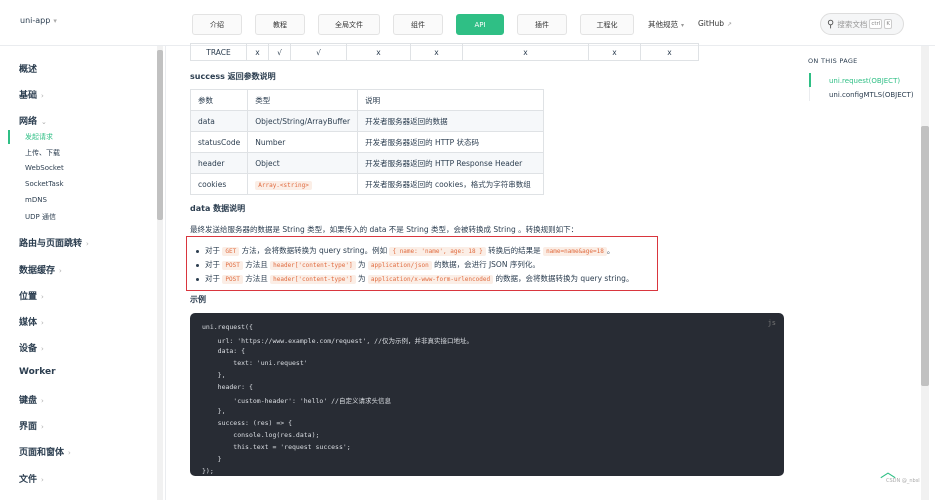 The width and height of the screenshot is (935, 500). I want to click on table-cell: cookies, so click(219, 184).